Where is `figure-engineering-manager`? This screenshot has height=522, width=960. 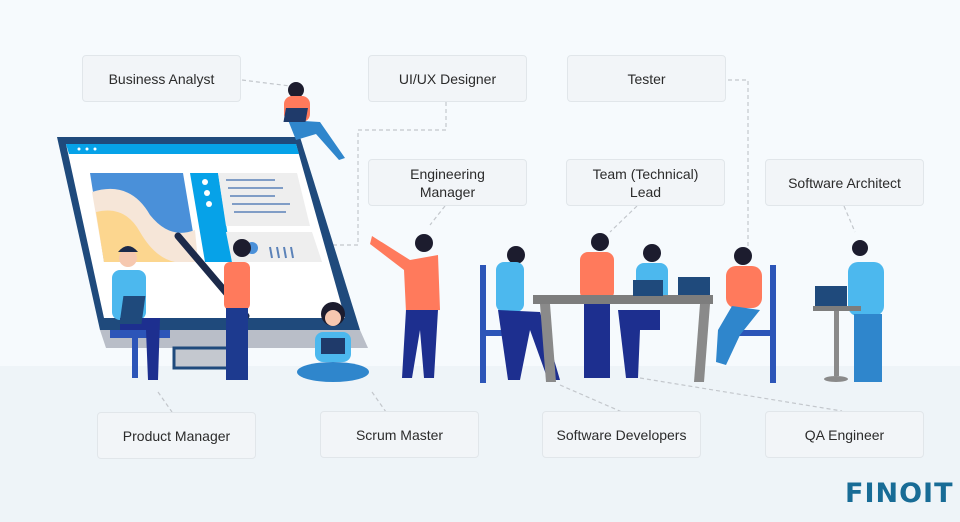 figure-engineering-manager is located at coordinates (405, 306).